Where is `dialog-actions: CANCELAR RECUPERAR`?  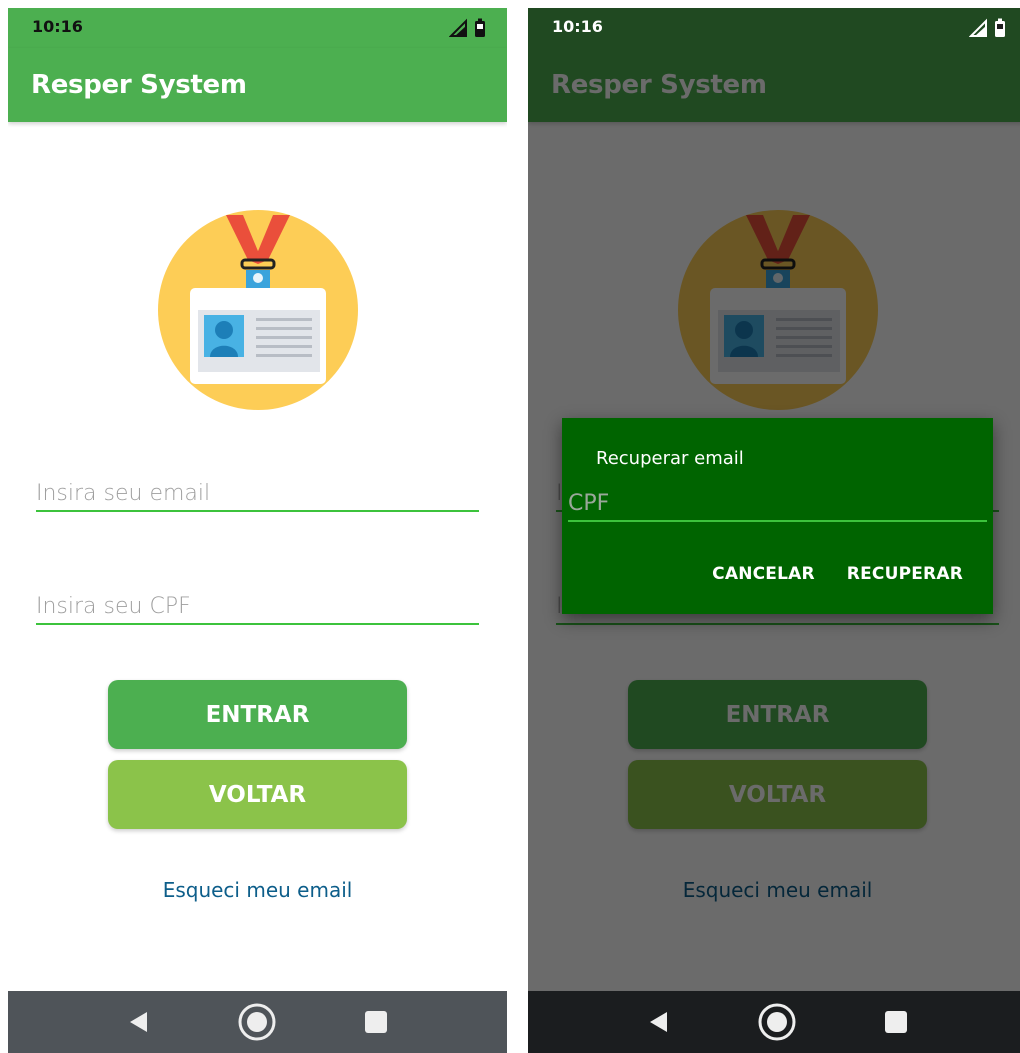
dialog-actions: CANCELAR RECUPERAR is located at coordinates (837, 574).